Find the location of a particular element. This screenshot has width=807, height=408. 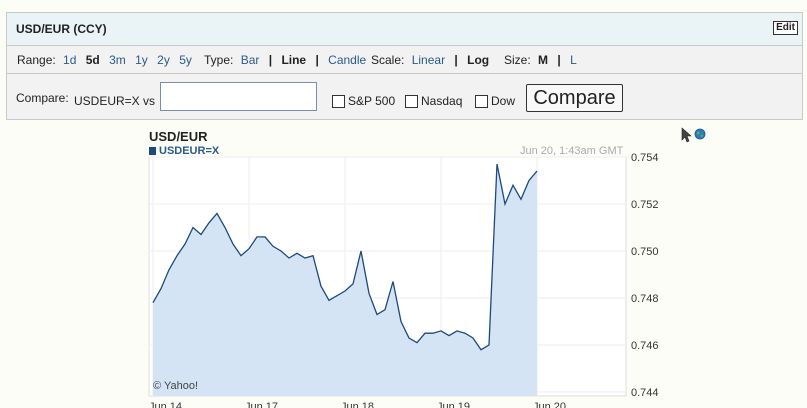

y-tick-label: 0.752 is located at coordinates (645, 205).